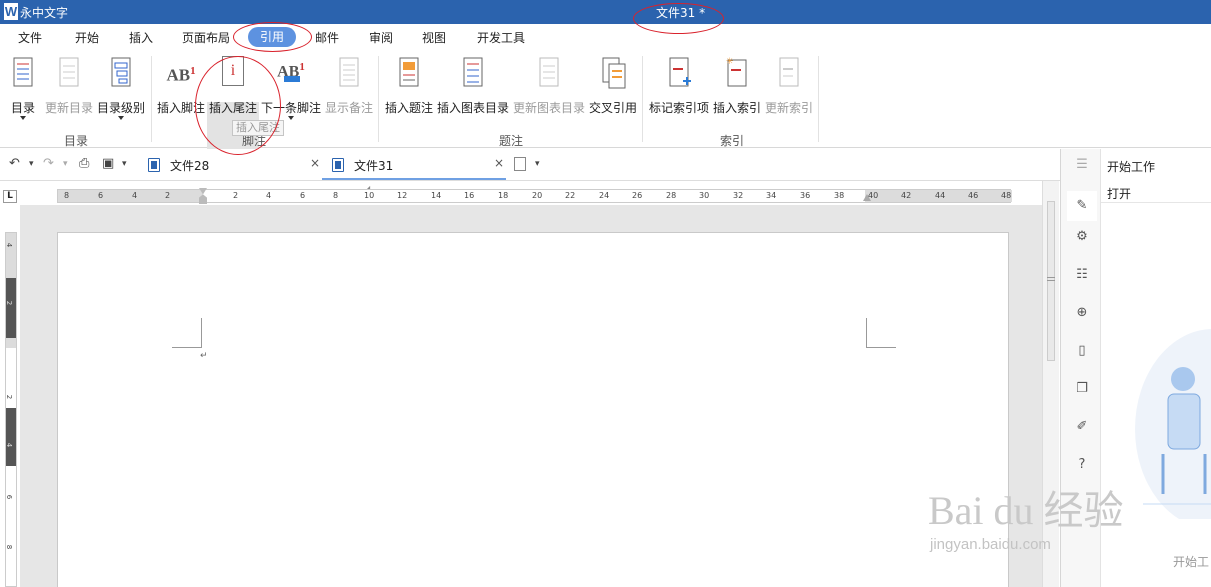  I want to click on insert-table-of-figures-button: 插入图表目录, so click(473, 92).